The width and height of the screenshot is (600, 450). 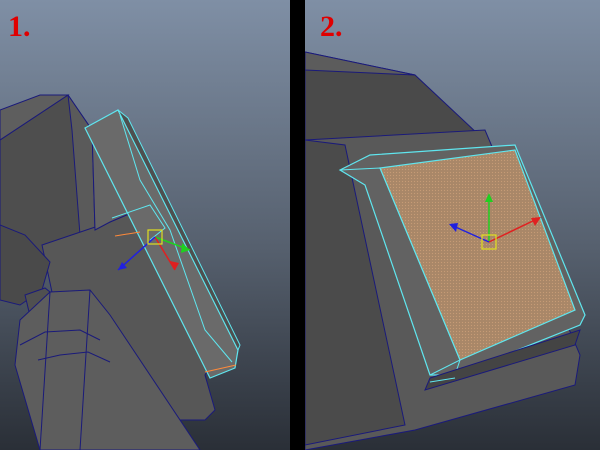 What do you see at coordinates (19, 26) in the screenshot?
I see `panel-label-1: 1.` at bounding box center [19, 26].